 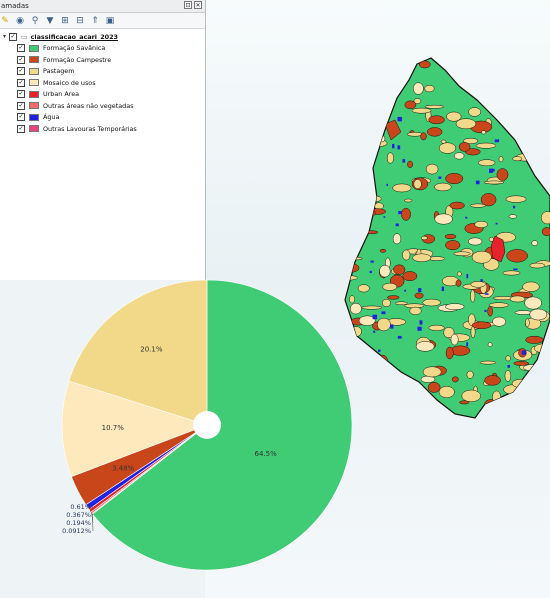 I want to click on pie-slice-label: 20.1%, so click(x=151, y=349).